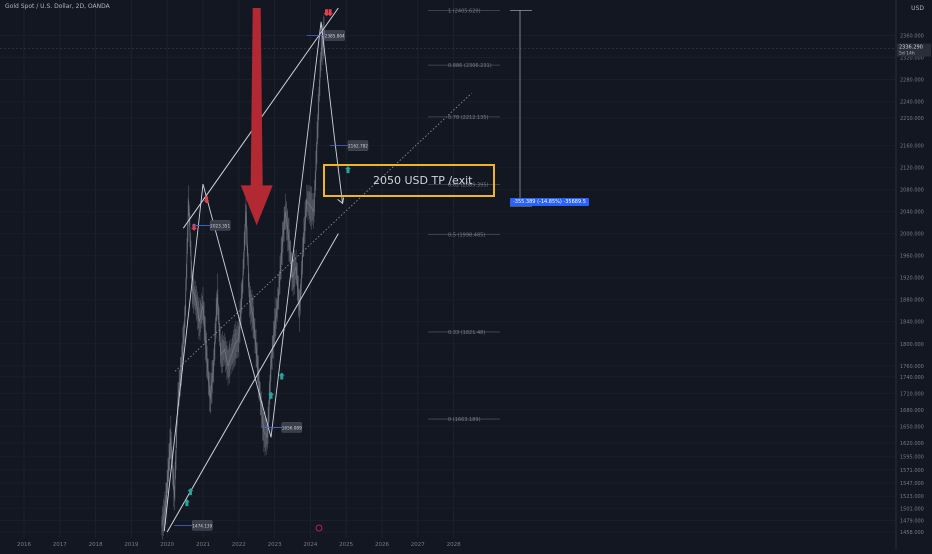 This screenshot has width=932, height=554. What do you see at coordinates (912, 81) in the screenshot?
I see `y-tick-label: 2280.000` at bounding box center [912, 81].